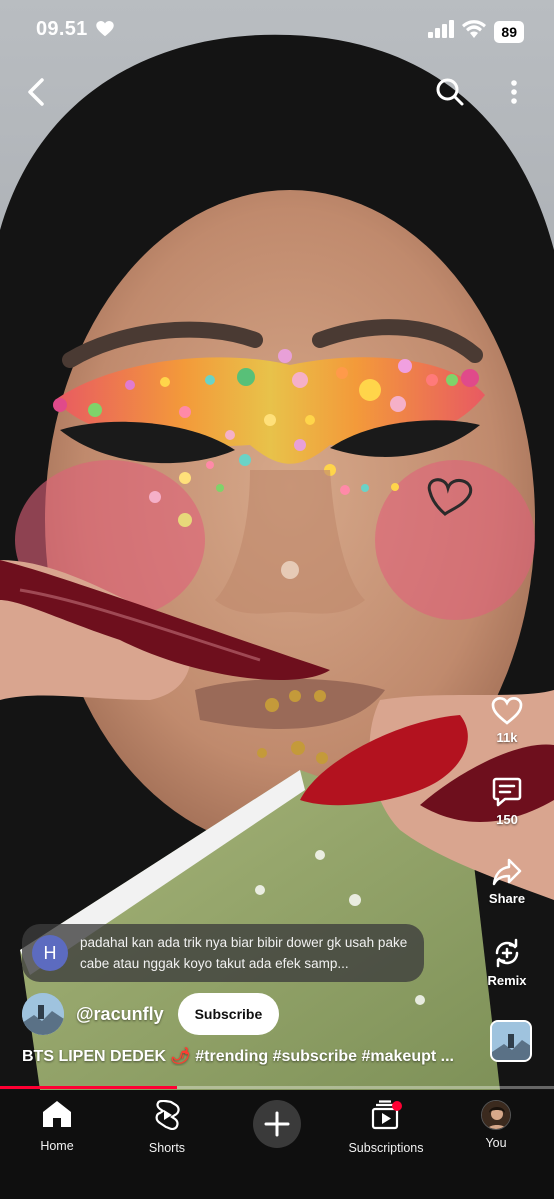  I want to click on create-button, so click(277, 1124).